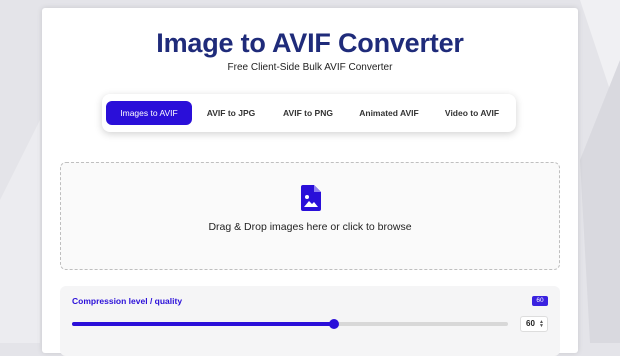 Image resolution: width=620 pixels, height=356 pixels. Describe the element at coordinates (231, 113) in the screenshot. I see `tab-avif-to-jpg: AVIF to JPG` at that location.